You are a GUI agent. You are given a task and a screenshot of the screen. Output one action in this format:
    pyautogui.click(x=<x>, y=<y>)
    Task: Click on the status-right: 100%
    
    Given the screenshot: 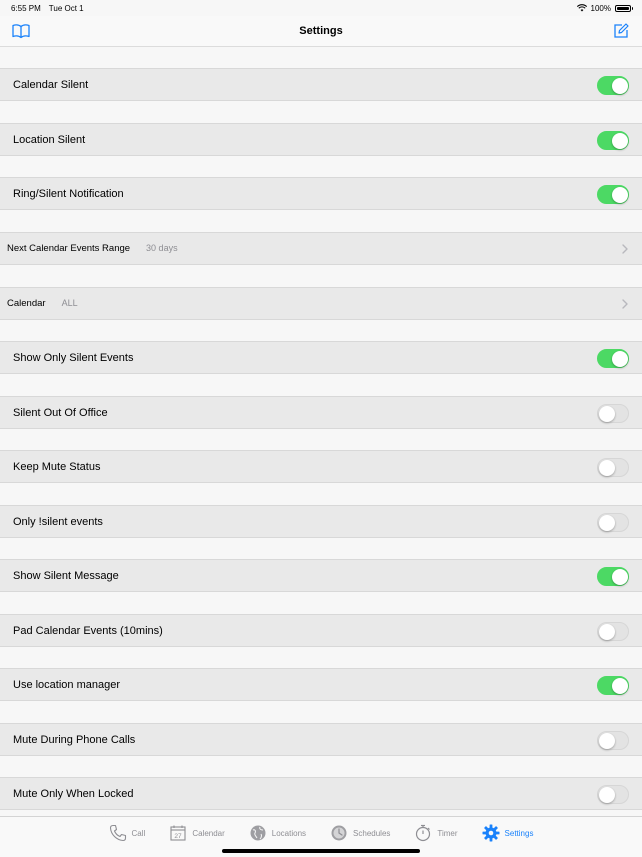 What is the action you would take?
    pyautogui.click(x=604, y=8)
    